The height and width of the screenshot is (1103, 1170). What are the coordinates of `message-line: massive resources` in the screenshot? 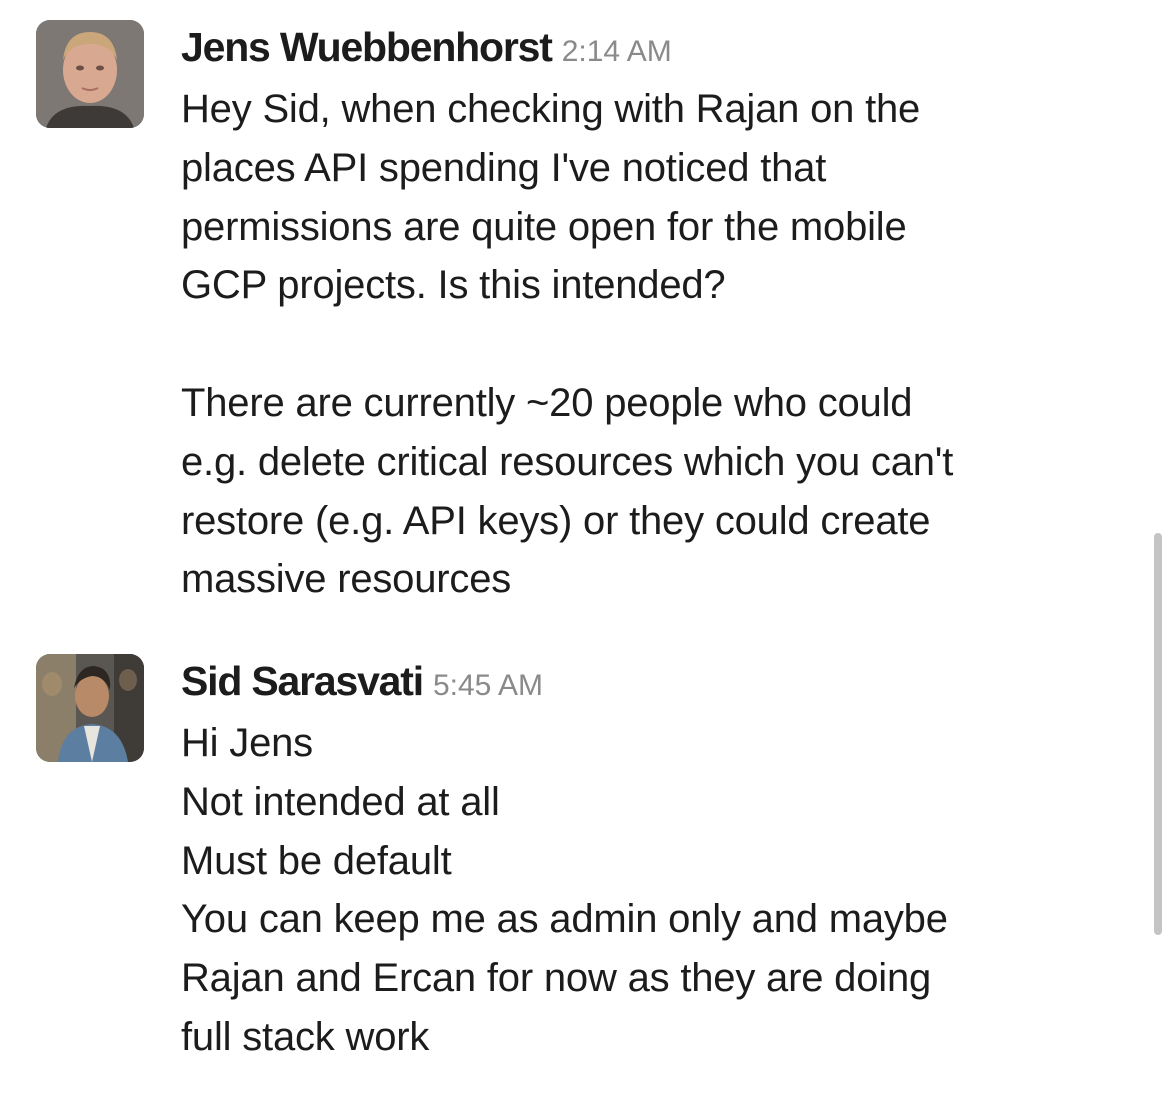 It's located at (346, 579).